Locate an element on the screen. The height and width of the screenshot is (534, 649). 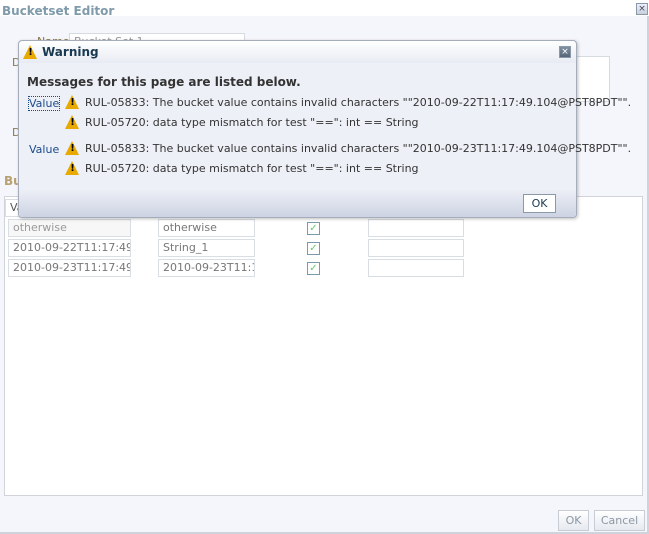
alias-cell: 2010-09-23T11:17 is located at coordinates (206, 268).